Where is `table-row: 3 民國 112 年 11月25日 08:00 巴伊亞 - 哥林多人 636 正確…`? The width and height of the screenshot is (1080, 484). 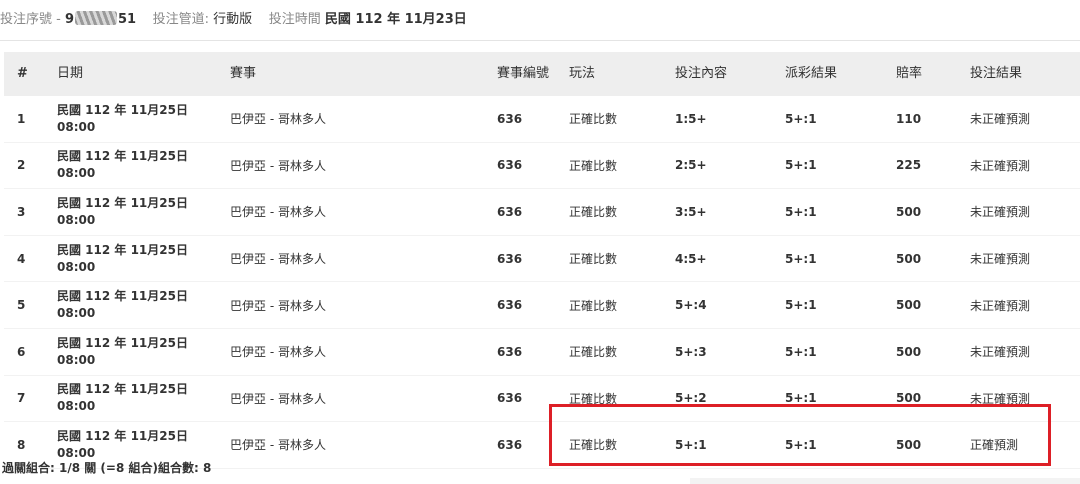 table-row: 3 民國 112 年 11月25日 08:00 巴伊亞 - 哥林多人 636 正確… is located at coordinates (542, 212).